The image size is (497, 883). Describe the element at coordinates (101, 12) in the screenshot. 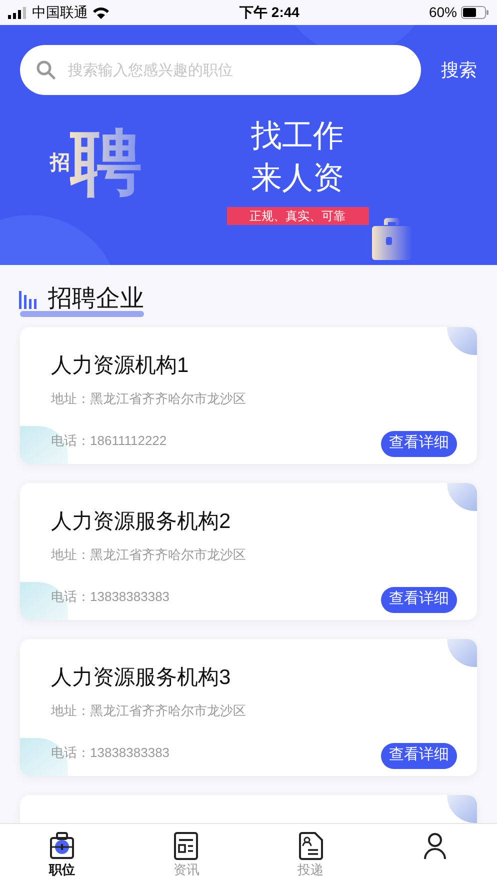

I see `wifi-icon` at that location.